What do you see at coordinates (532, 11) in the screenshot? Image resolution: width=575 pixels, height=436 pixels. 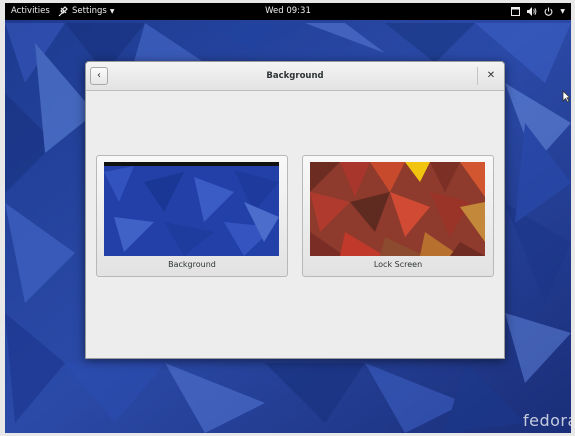 I see `volume-icon` at bounding box center [532, 11].